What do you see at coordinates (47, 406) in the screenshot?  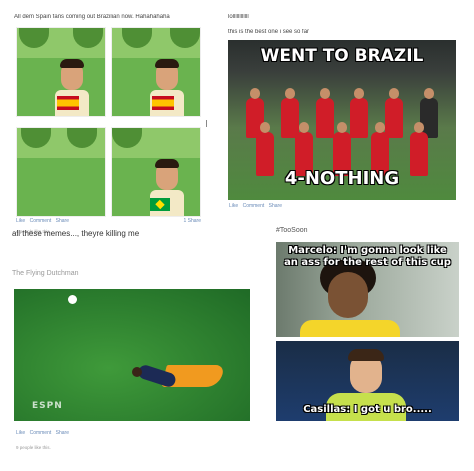 I see `espn-watermark: ESPN` at bounding box center [47, 406].